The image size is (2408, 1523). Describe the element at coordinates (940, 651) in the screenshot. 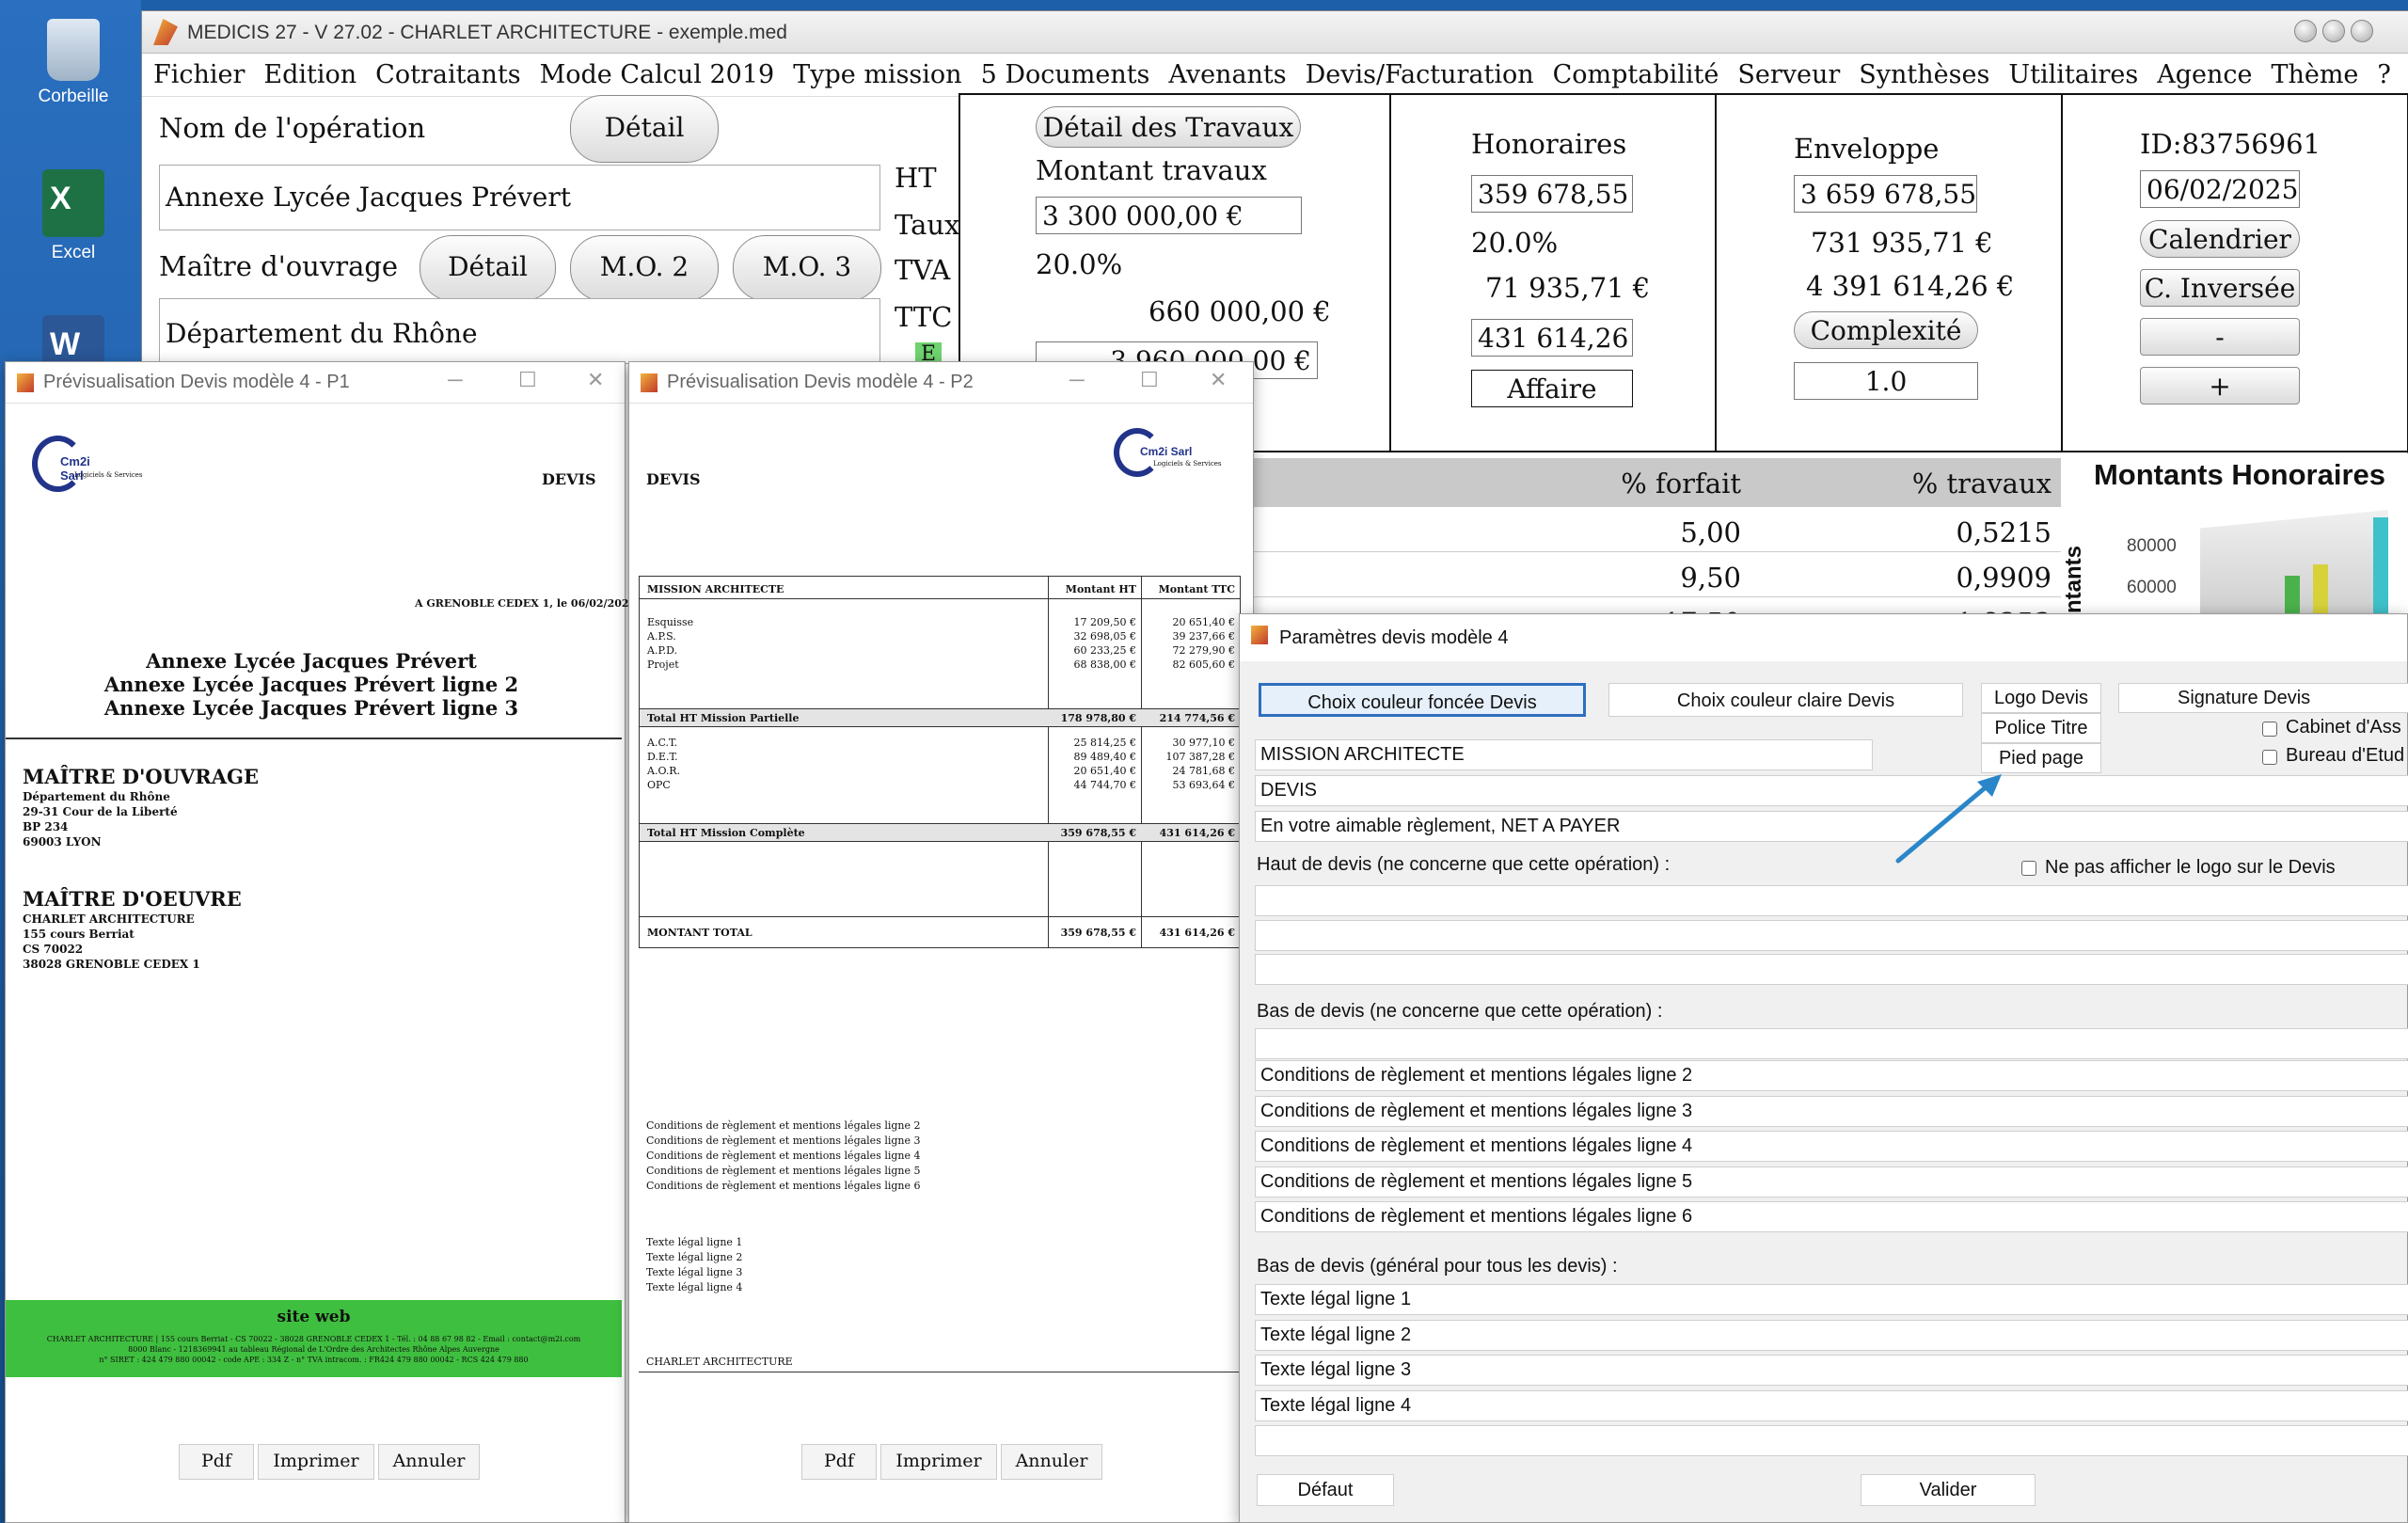

I see `table-row: A.P.D. 60 233,25 € 72 279,90 €` at that location.